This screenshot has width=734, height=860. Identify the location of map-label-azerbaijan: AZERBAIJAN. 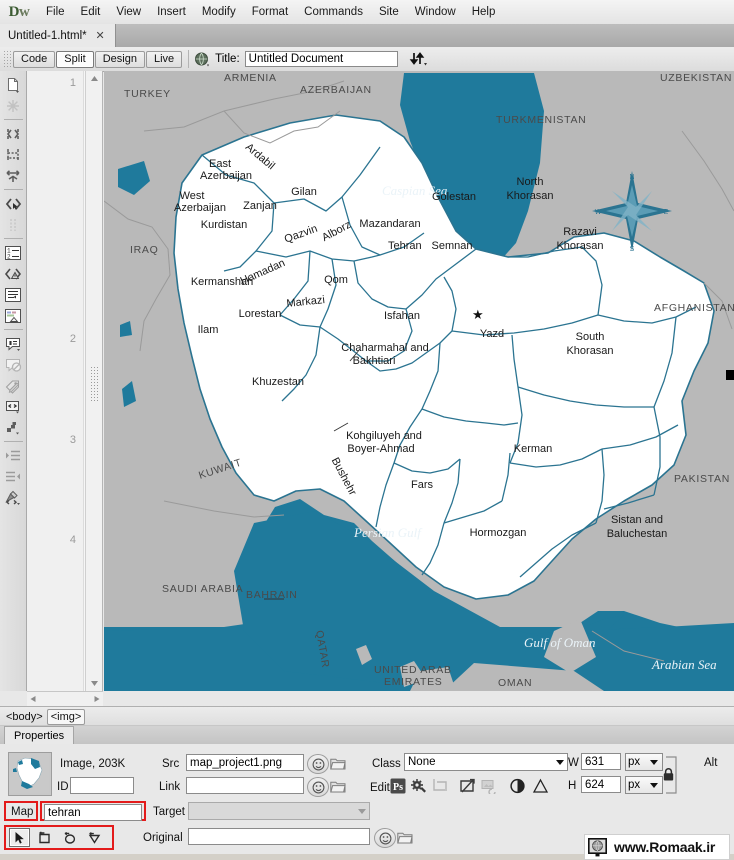
(336, 90).